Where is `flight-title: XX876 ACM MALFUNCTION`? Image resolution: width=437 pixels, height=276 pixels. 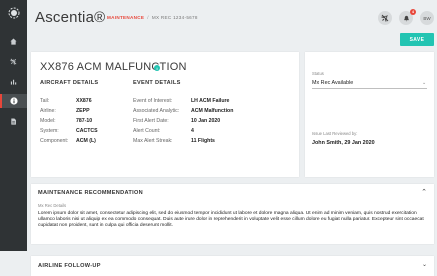
flight-title: XX876 ACM MALFUNCTION is located at coordinates (113, 67).